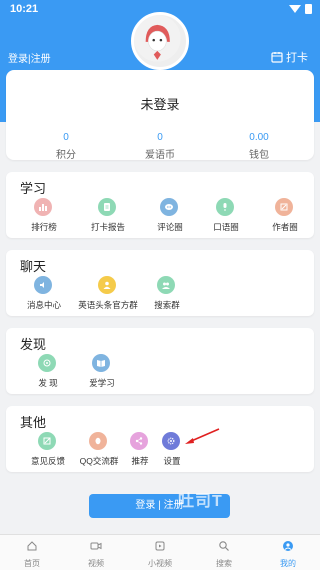  What do you see at coordinates (259, 155) in the screenshot?
I see `stat-label: 钱包` at bounding box center [259, 155].